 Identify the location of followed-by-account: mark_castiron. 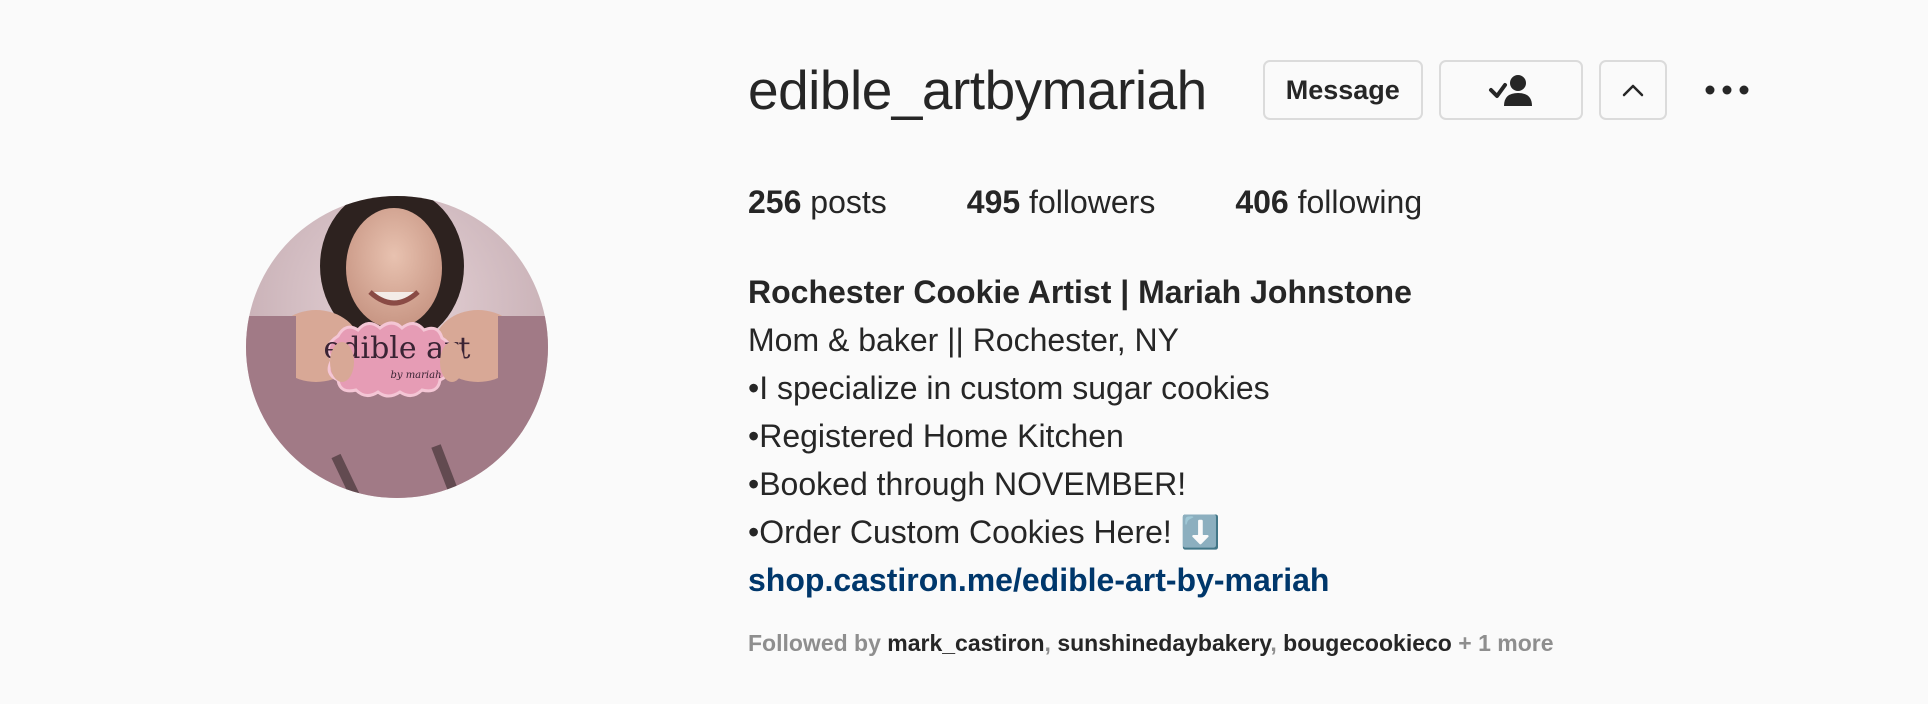
(965, 643).